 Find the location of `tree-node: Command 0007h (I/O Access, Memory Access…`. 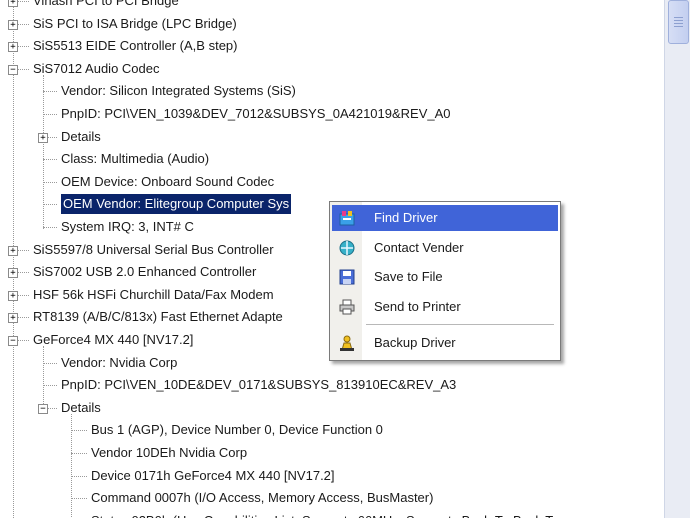

tree-node: Command 0007h (I/O Access, Memory Access… is located at coordinates (332, 498).